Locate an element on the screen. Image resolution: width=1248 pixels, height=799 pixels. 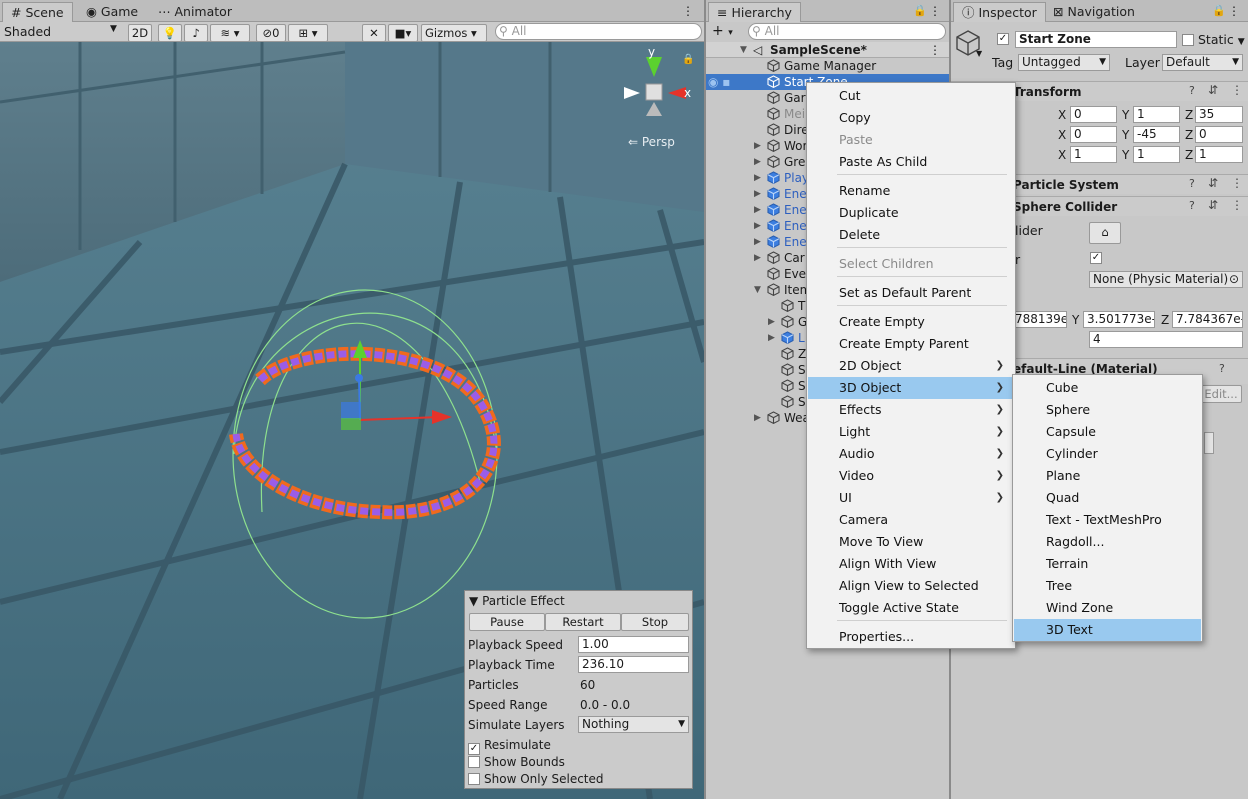
menu-item-audio: Audio ❯ is located at coordinates (911, 454).